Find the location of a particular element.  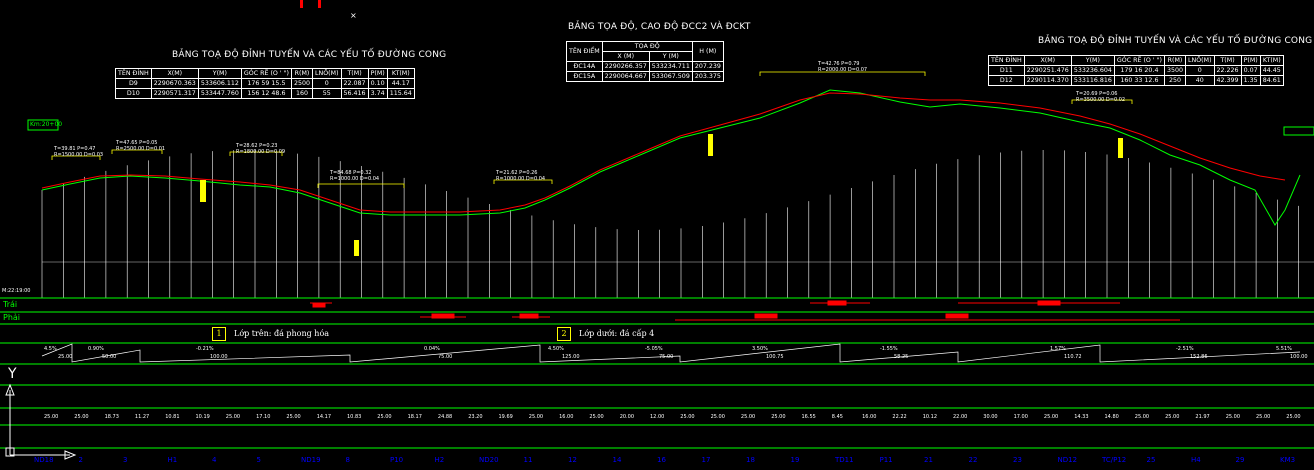

grade-label: 0.90% is located at coordinates (96, 349).